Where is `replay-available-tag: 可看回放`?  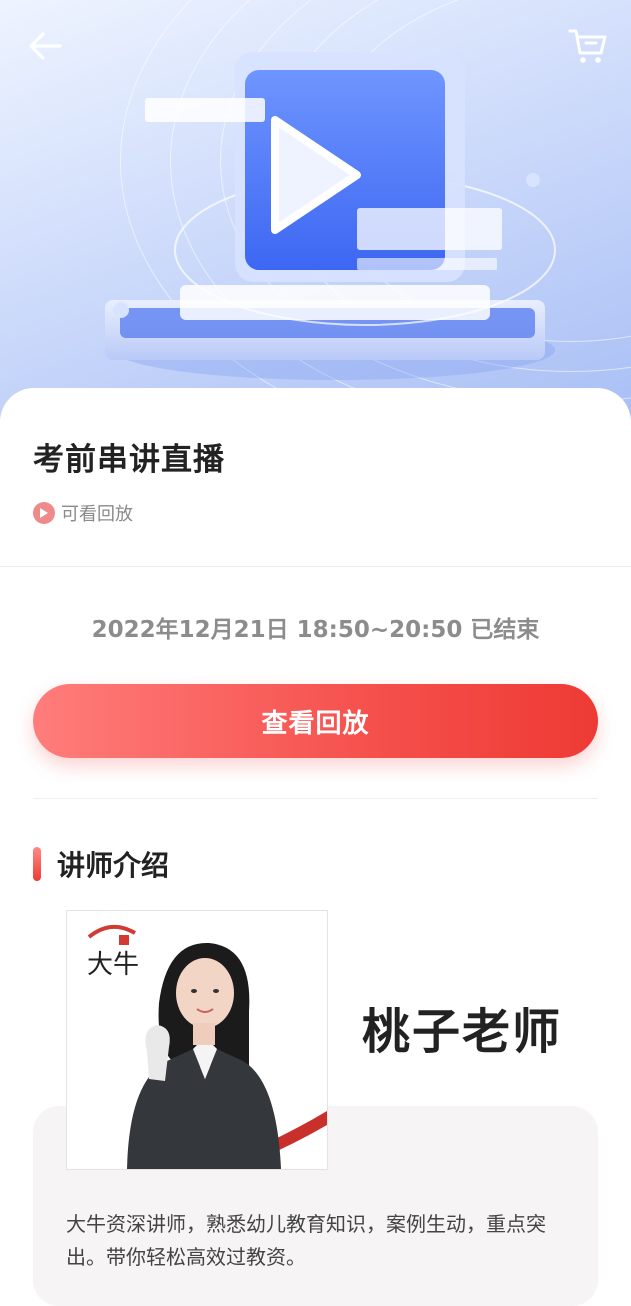
replay-available-tag: 可看回放 is located at coordinates (83, 513).